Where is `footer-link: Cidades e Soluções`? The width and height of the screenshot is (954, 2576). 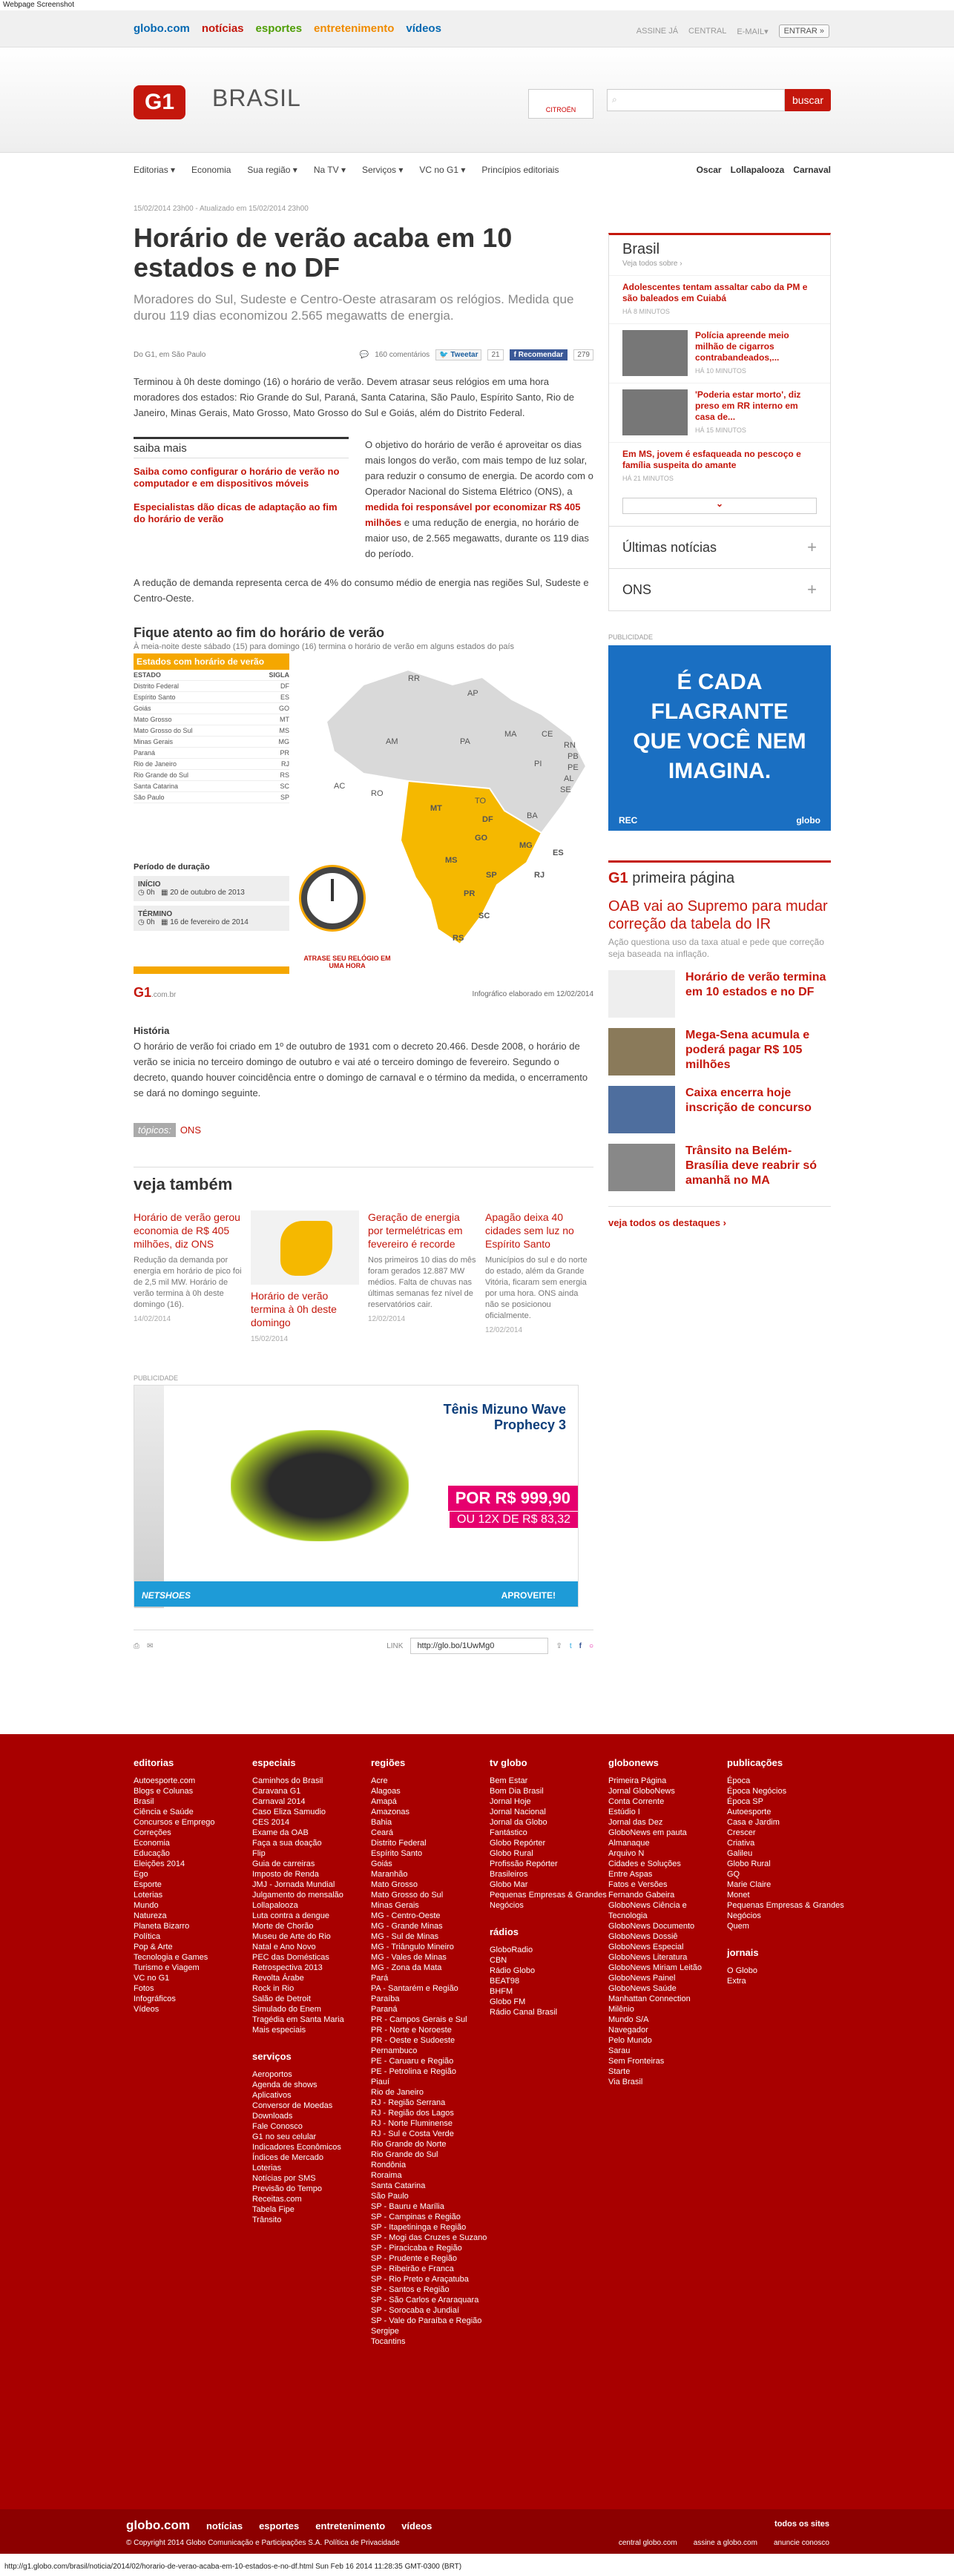
footer-link: Cidades e Soluções is located at coordinates (667, 1864).